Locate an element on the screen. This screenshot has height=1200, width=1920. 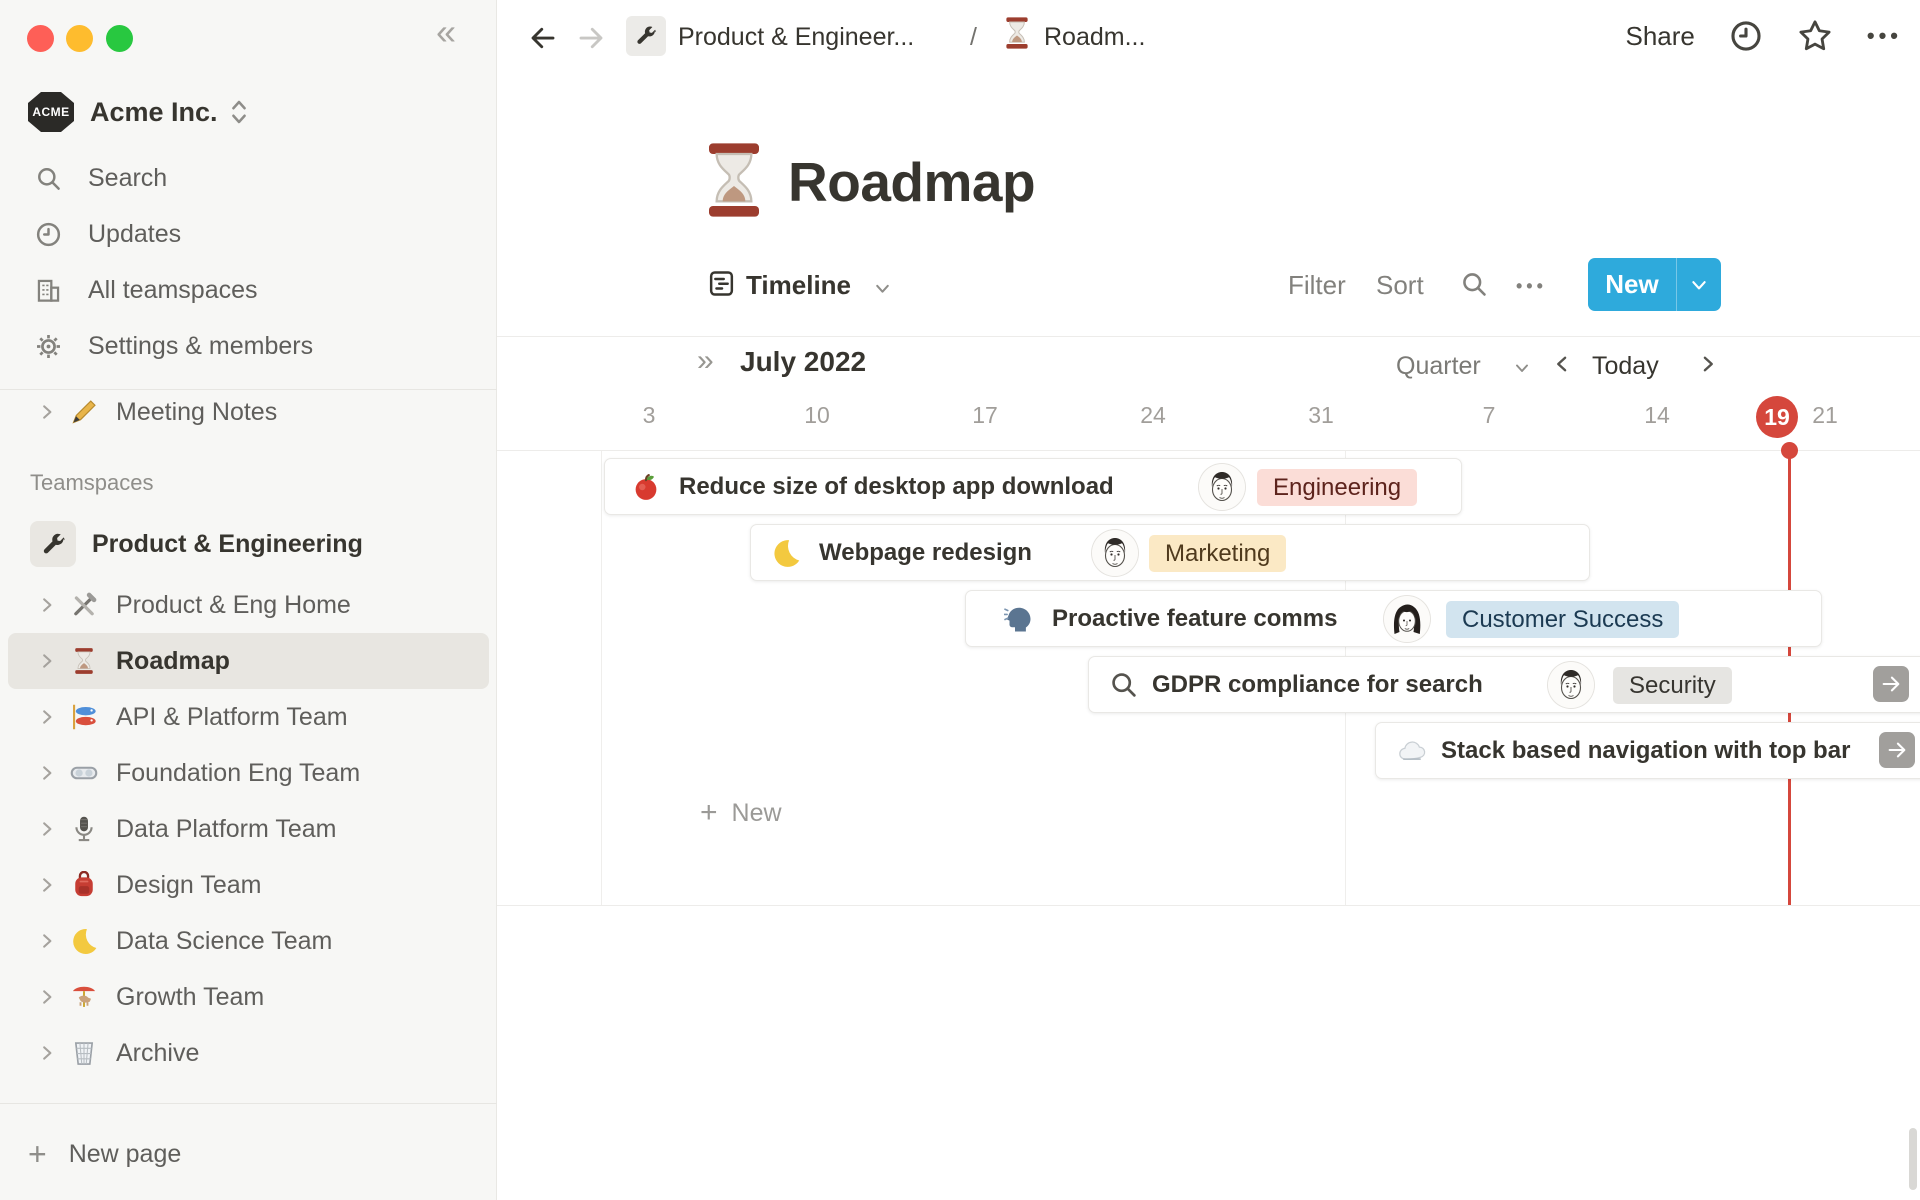
cloud-icon is located at coordinates (1412, 751).